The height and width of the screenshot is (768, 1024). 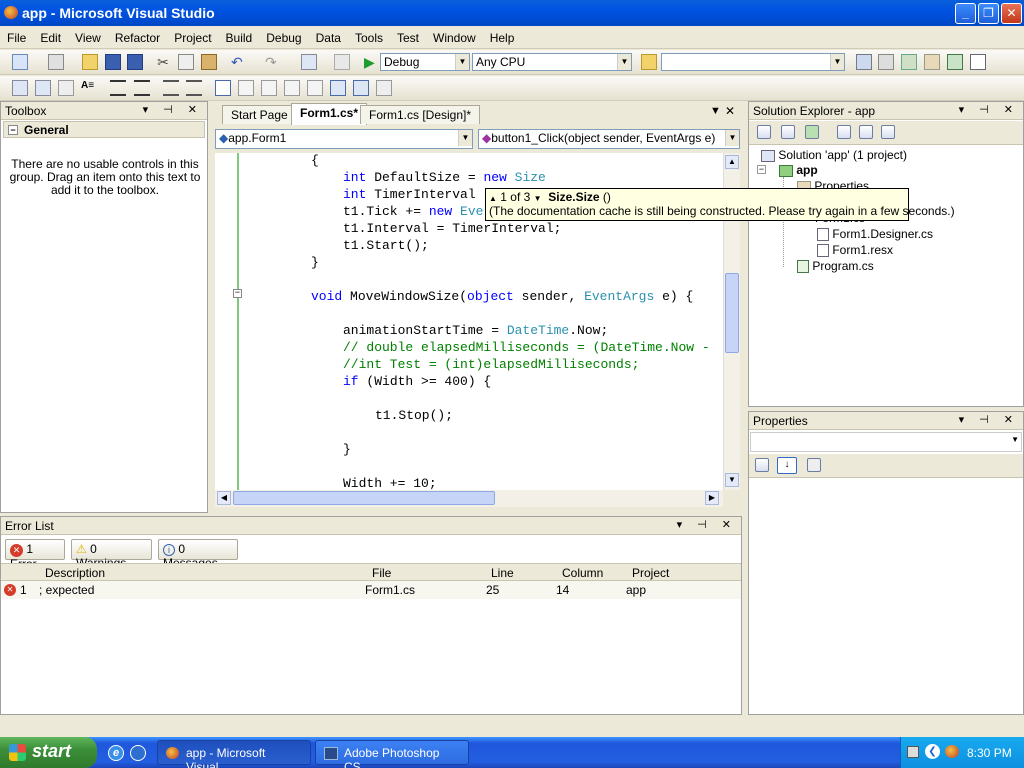 I want to click on parameter-info-icon, so click(x=43, y=88).